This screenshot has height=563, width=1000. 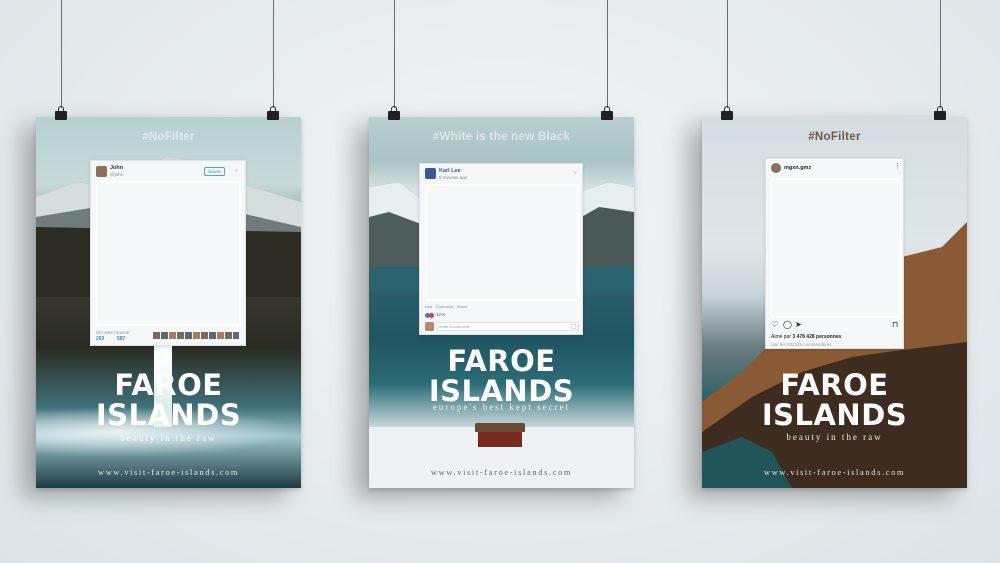 I want to click on username: mgxn.gmz, so click(x=798, y=168).